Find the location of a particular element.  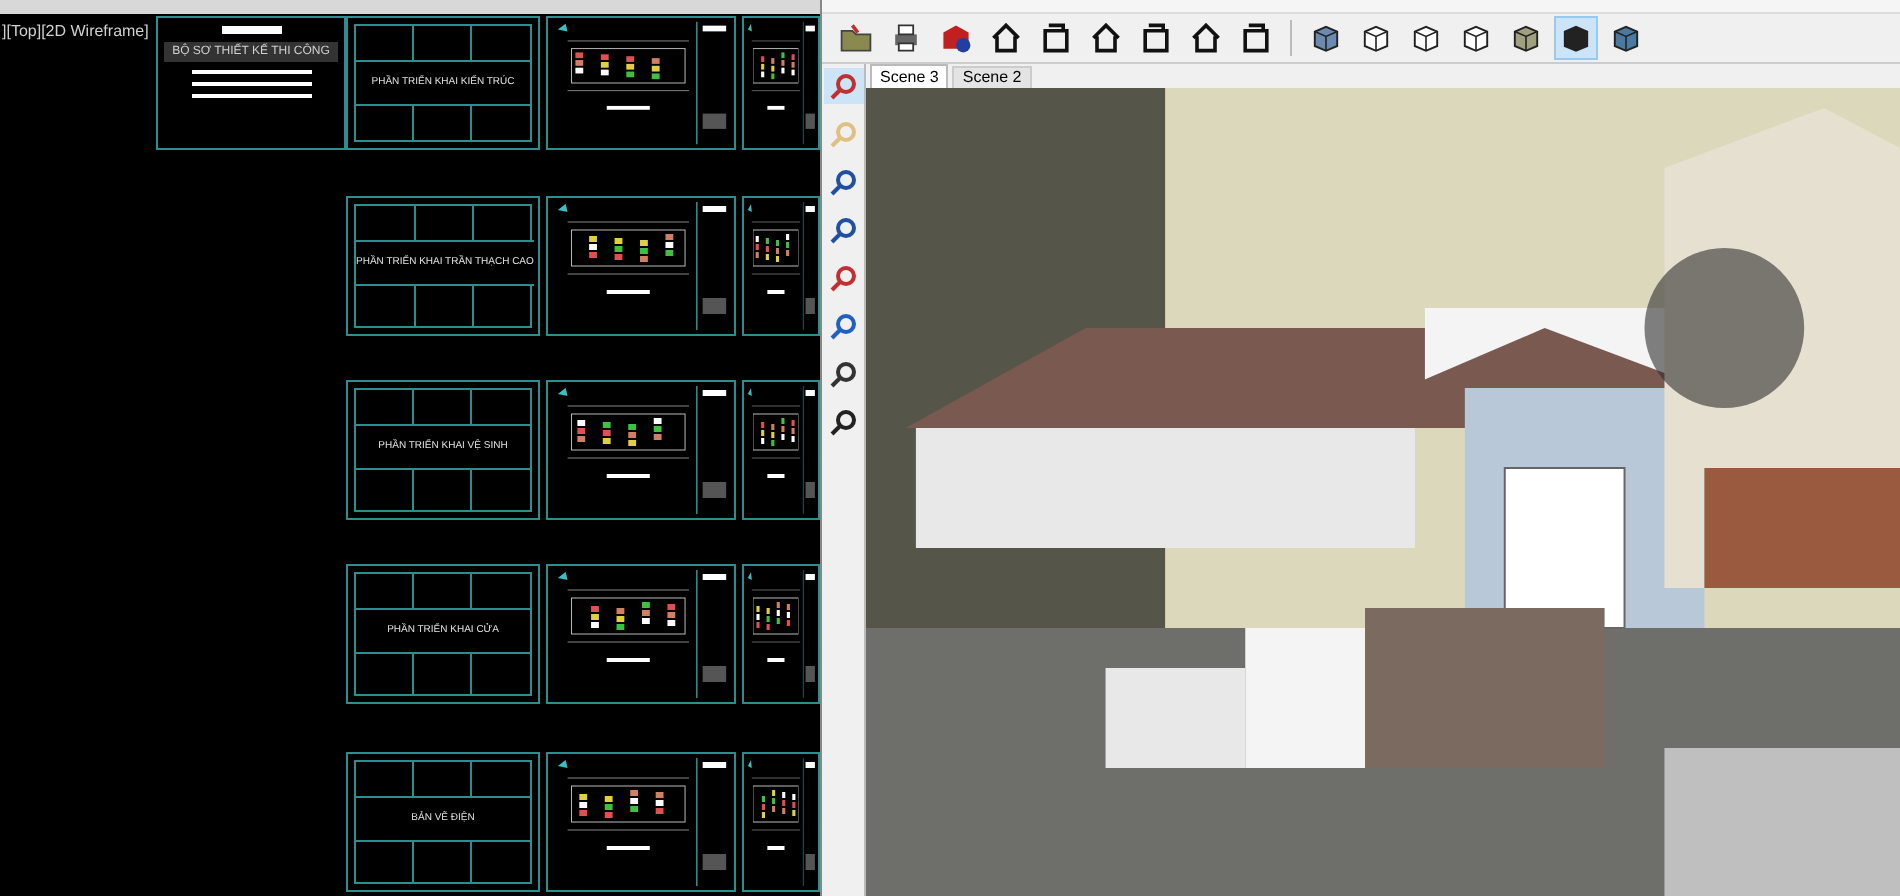

style-button is located at coordinates (1576, 38).